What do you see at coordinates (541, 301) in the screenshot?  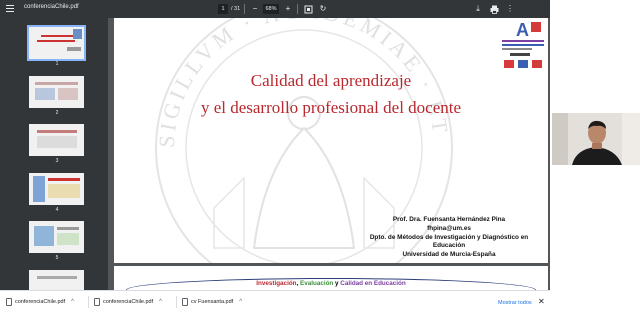 I see `close-icon: ✕` at bounding box center [541, 301].